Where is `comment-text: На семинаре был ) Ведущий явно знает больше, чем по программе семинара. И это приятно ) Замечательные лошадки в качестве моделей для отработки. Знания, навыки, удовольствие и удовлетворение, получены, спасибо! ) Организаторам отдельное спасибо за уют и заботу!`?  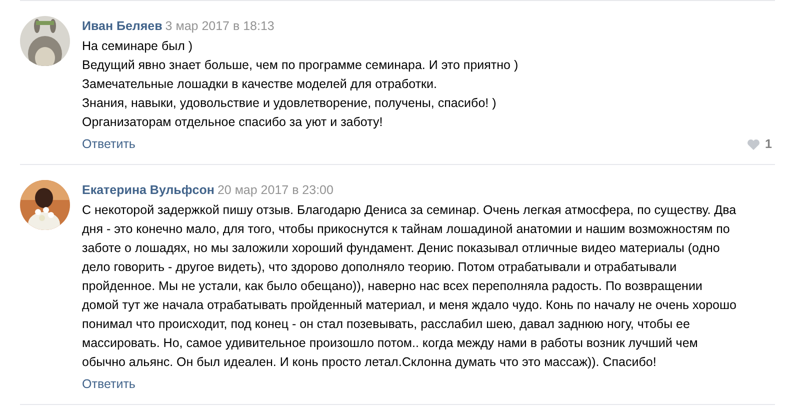
comment-text: На семинаре был ) Ведущий явно знает больше, чем по программе семинара. И это приятно ) Замечательные лошадки в качестве моделей для отработки. Знания, навыки, удовольствие и удовлетворение, получены, спасибо! ) Организаторам отдельное спасибо за уют и заботу! is located at coordinates (301, 84).